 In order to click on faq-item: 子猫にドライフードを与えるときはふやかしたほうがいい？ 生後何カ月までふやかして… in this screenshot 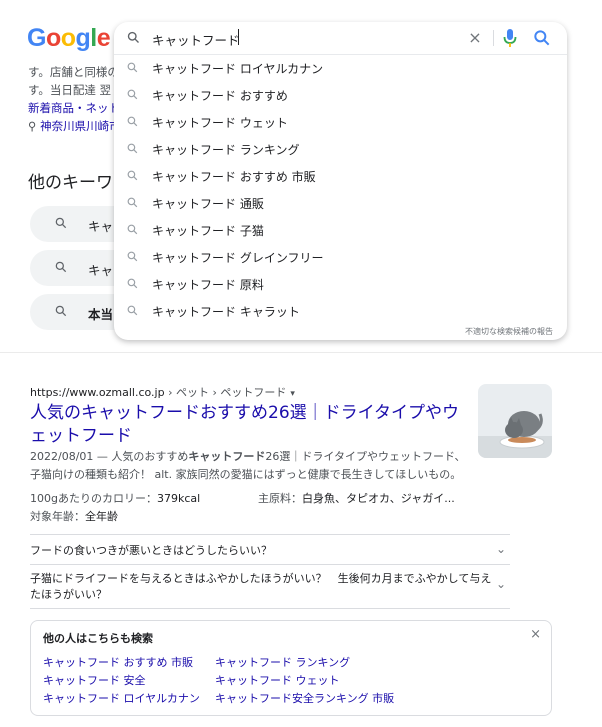, I will do `click(270, 586)`.